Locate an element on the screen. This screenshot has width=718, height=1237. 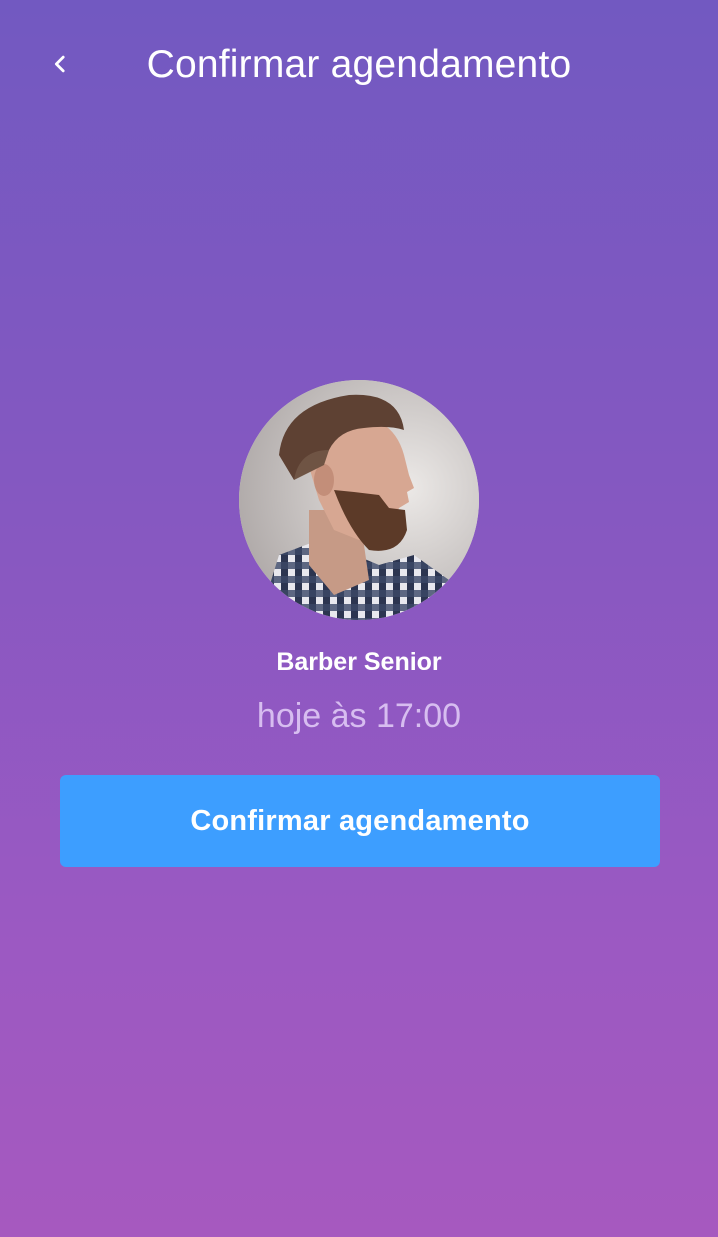
appointment-time: hoje às 17:00 is located at coordinates (359, 716).